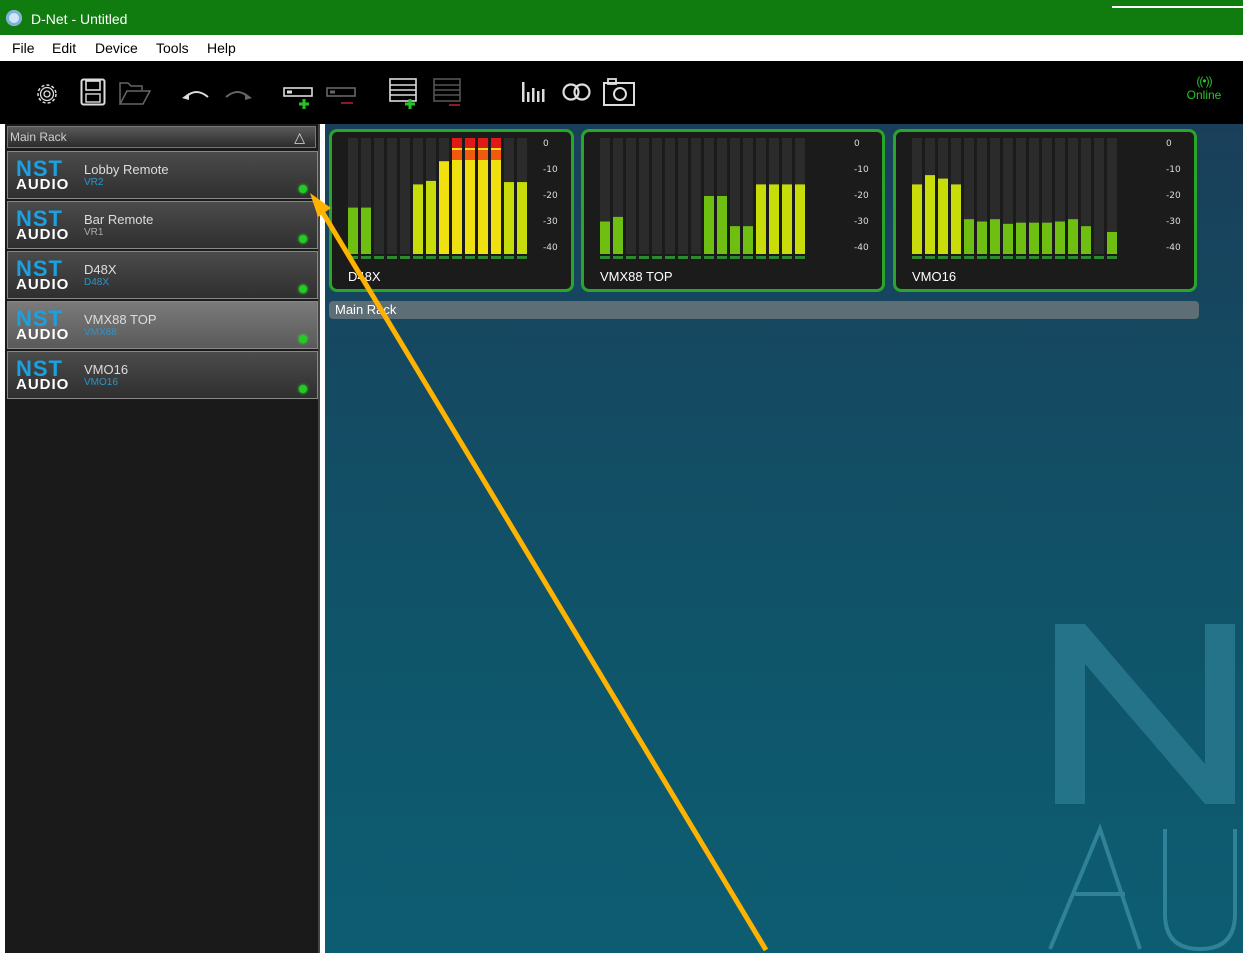 This screenshot has width=1243, height=953. What do you see at coordinates (162, 375) in the screenshot?
I see `device-item-vmo16: NST AUDIO VMO16 VMO16` at bounding box center [162, 375].